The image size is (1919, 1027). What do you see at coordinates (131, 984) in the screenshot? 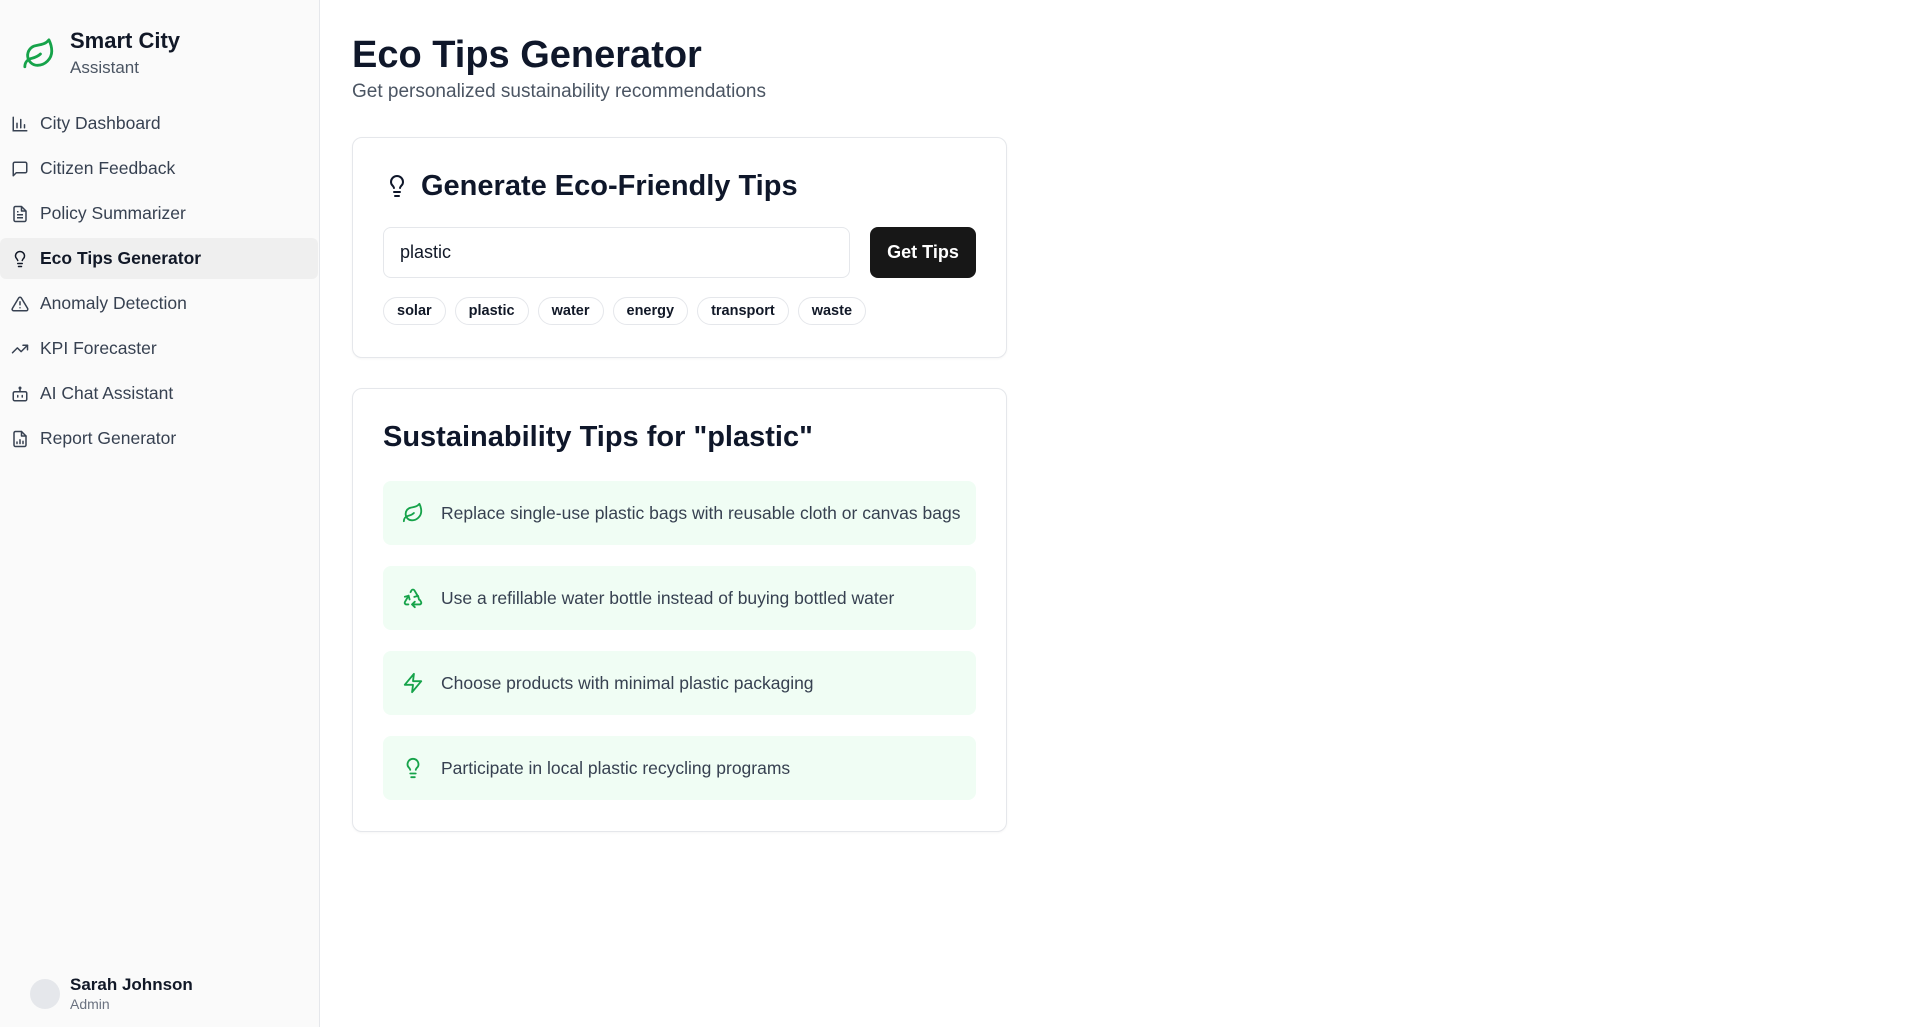
I see `user-name: Sarah Johnson` at bounding box center [131, 984].